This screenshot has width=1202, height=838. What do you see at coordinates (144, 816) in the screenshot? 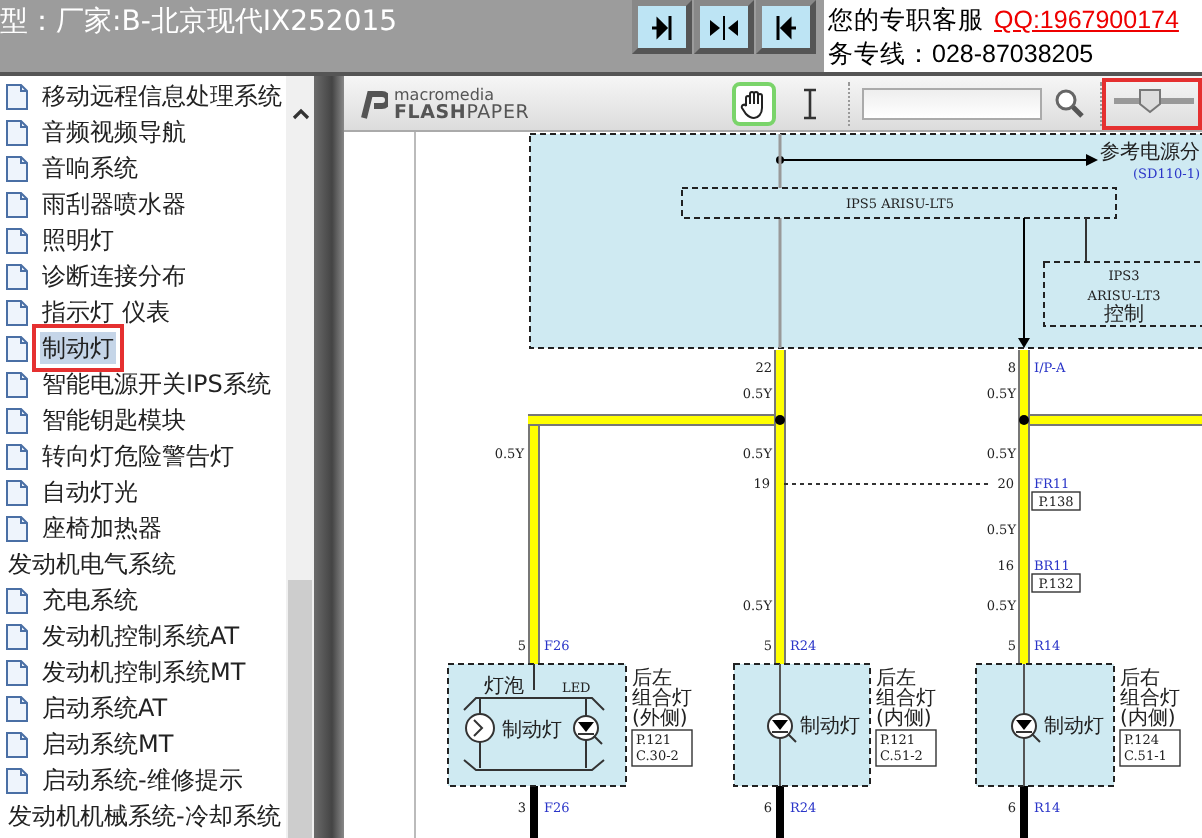
I see `tree-item: 发动机机械系统-冷却系统` at bounding box center [144, 816].